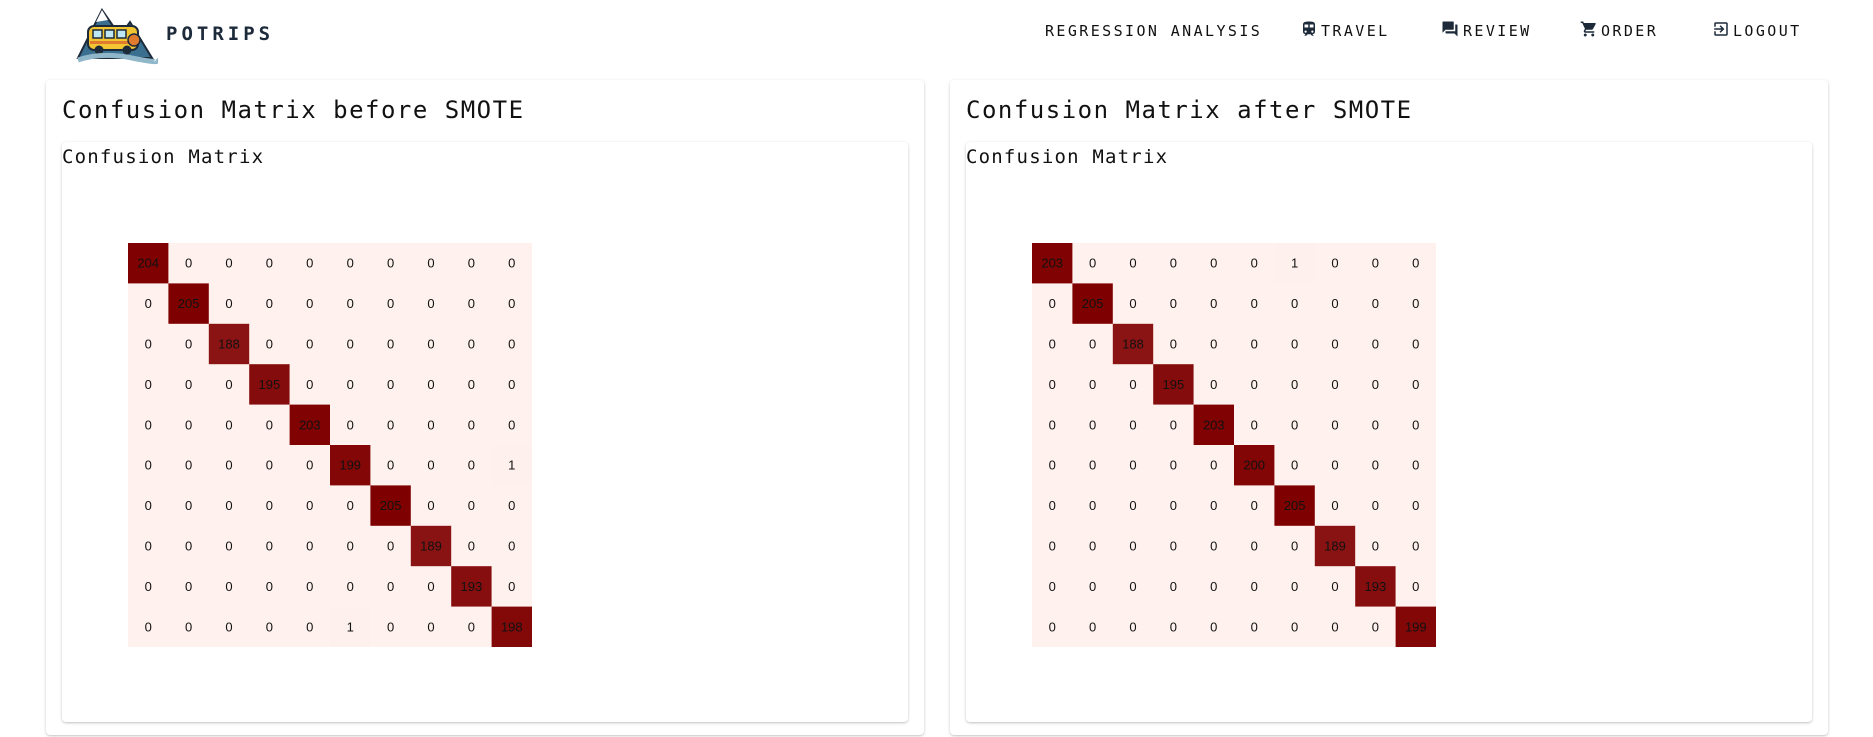  Describe the element at coordinates (1189, 110) in the screenshot. I see `card-title: Confusion Matrix after SMOTE` at that location.